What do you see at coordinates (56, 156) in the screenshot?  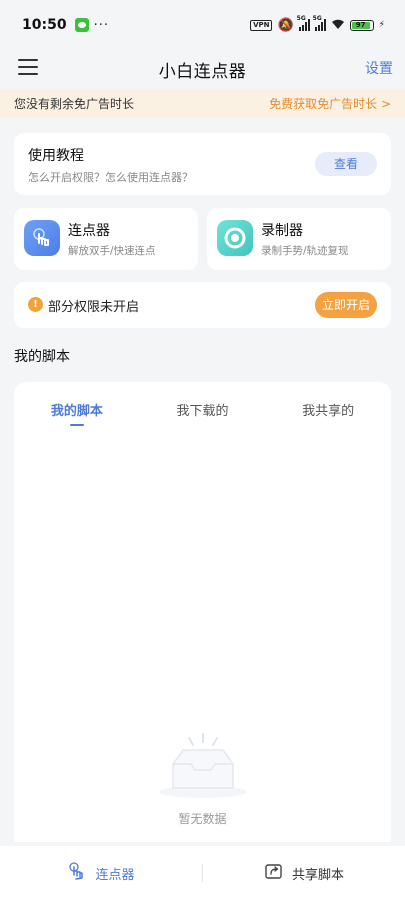 I see `tutorial-title: 使用教程` at bounding box center [56, 156].